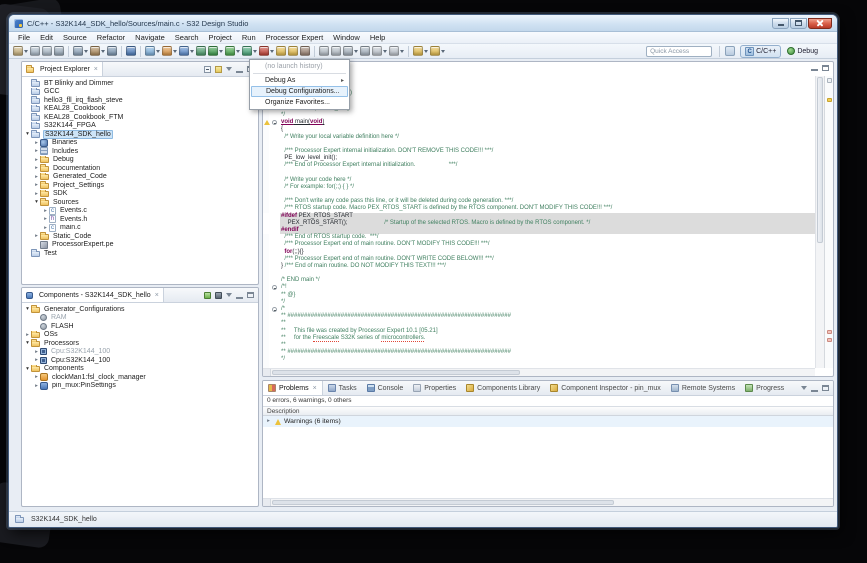 The height and width of the screenshot is (563, 867). I want to click on terminate-button, so click(266, 51).